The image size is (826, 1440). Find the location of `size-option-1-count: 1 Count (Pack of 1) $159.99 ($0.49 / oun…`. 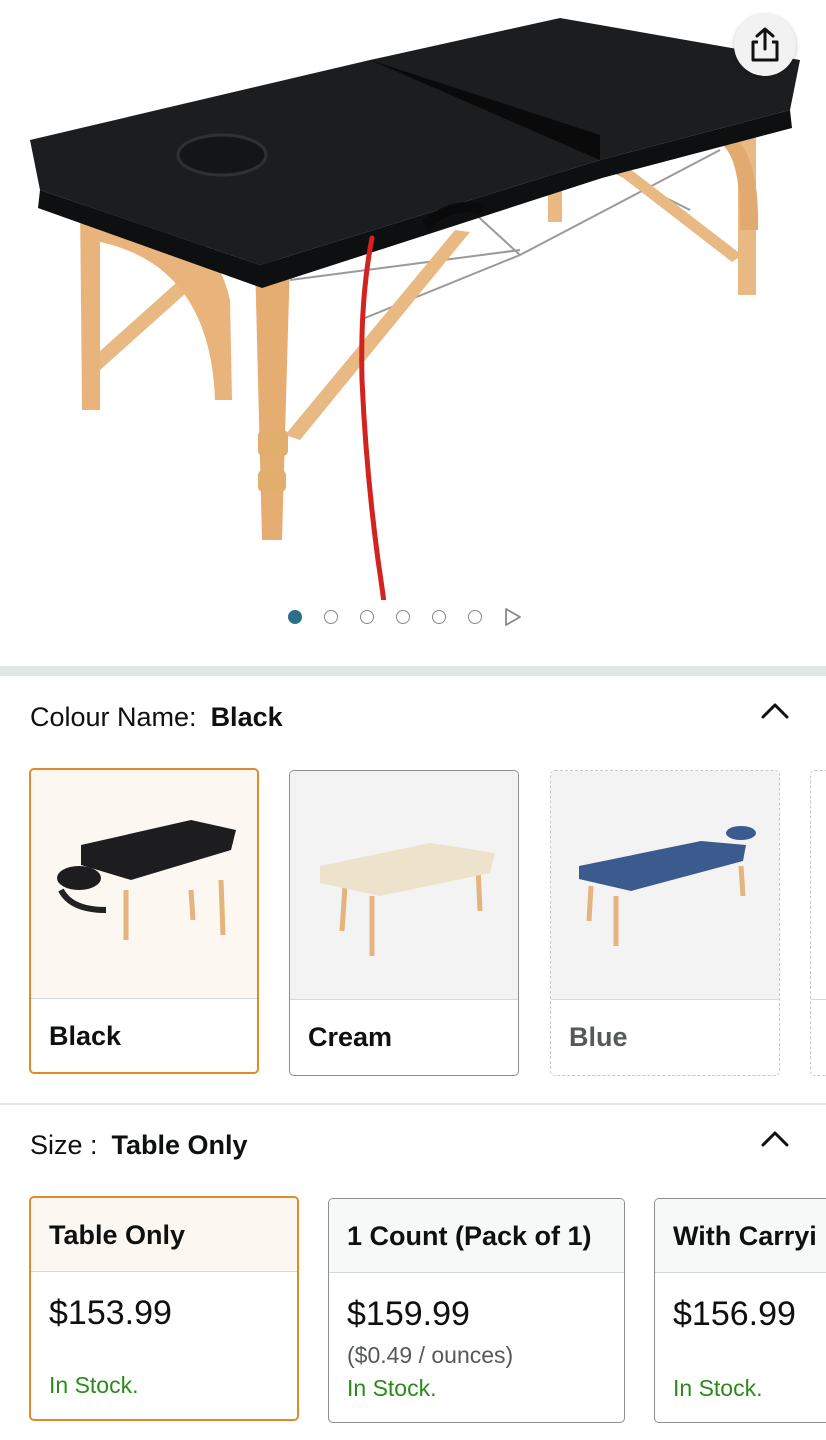

size-option-1-count: 1 Count (Pack of 1) $159.99 ($0.49 / oun… is located at coordinates (476, 1310).